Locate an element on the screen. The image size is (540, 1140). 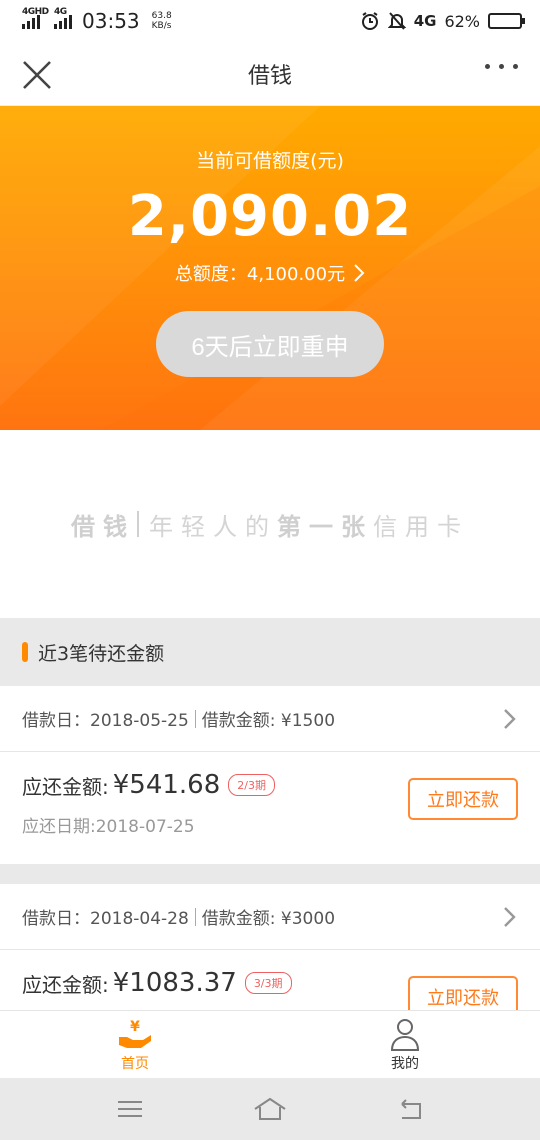
due-amount: ¥541.68 is located at coordinates (166, 785).